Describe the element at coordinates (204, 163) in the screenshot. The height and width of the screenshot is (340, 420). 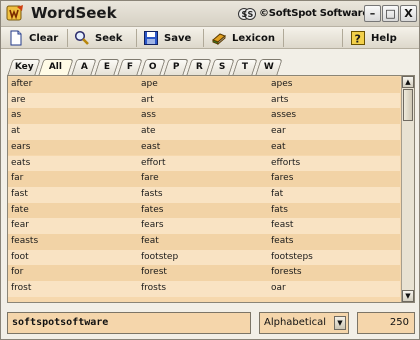
I see `table-row: eats effort efforts` at that location.